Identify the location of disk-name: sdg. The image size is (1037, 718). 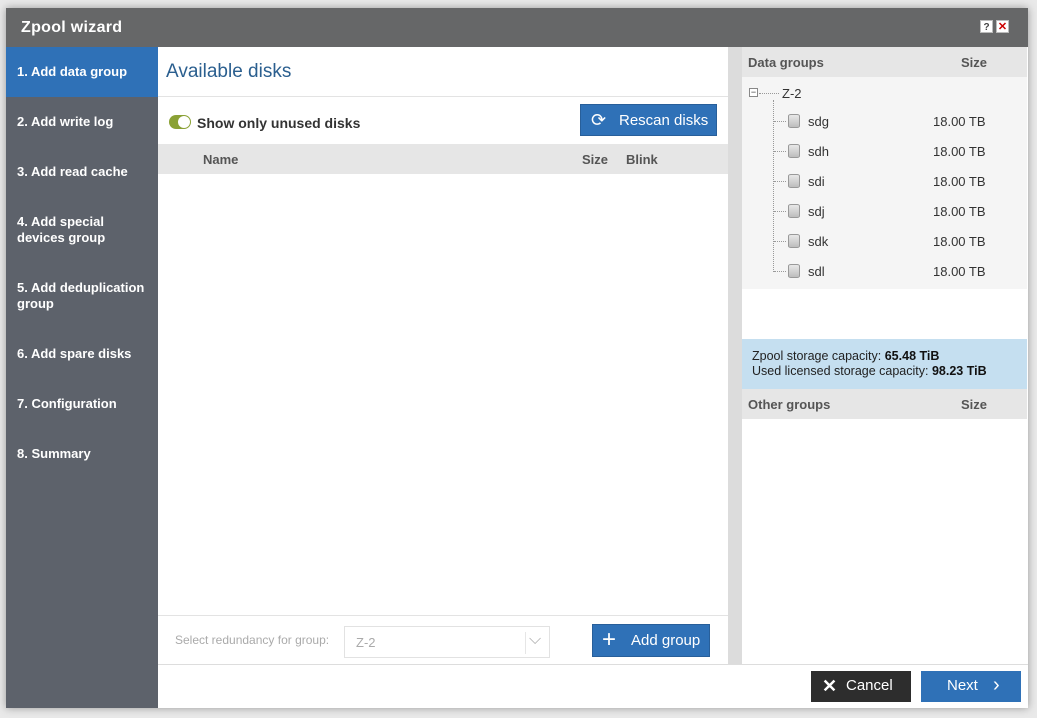
(818, 121).